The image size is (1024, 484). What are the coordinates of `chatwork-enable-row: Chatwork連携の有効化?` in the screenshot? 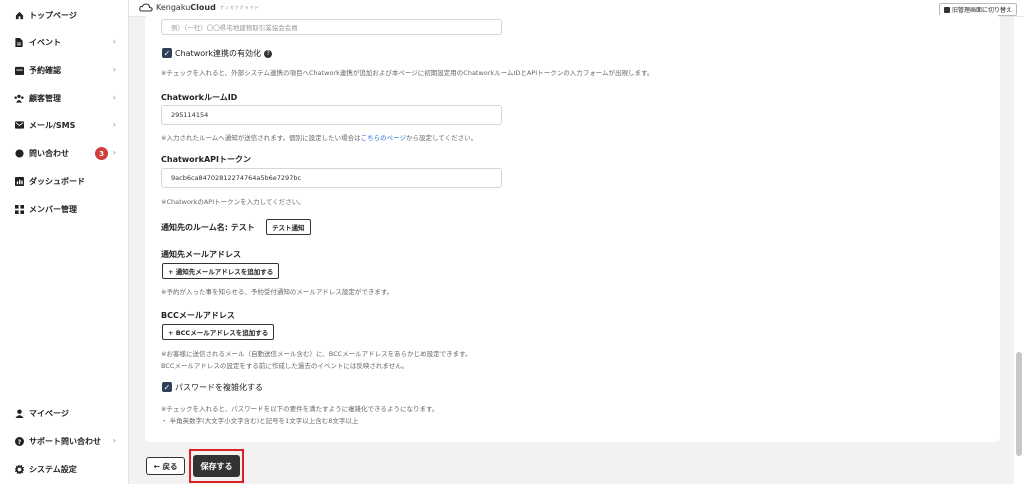 It's located at (224, 53).